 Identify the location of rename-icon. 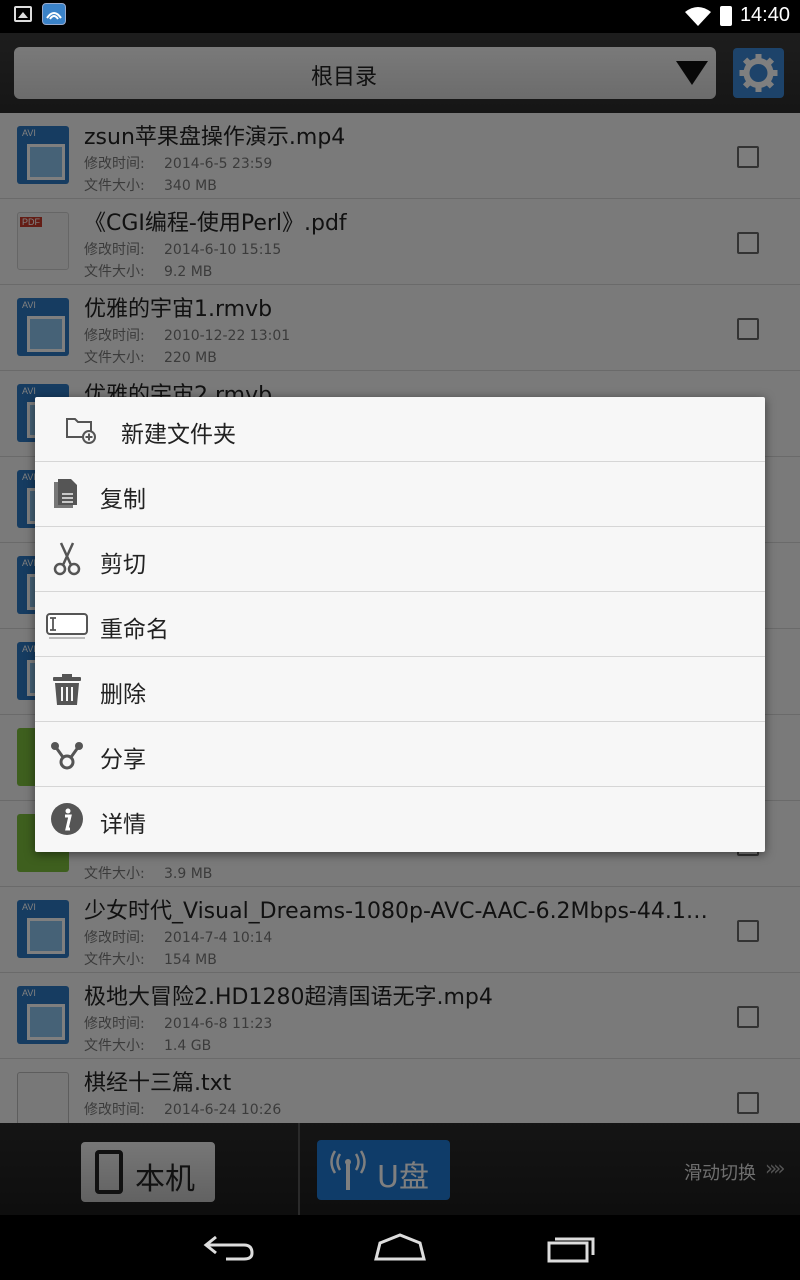
(67, 626).